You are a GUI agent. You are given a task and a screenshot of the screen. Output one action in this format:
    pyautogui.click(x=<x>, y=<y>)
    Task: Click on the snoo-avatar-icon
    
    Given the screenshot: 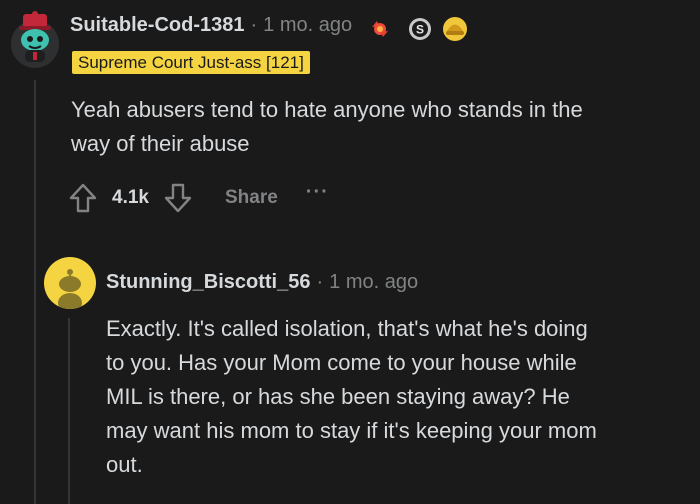 What is the action you would take?
    pyautogui.click(x=35, y=39)
    